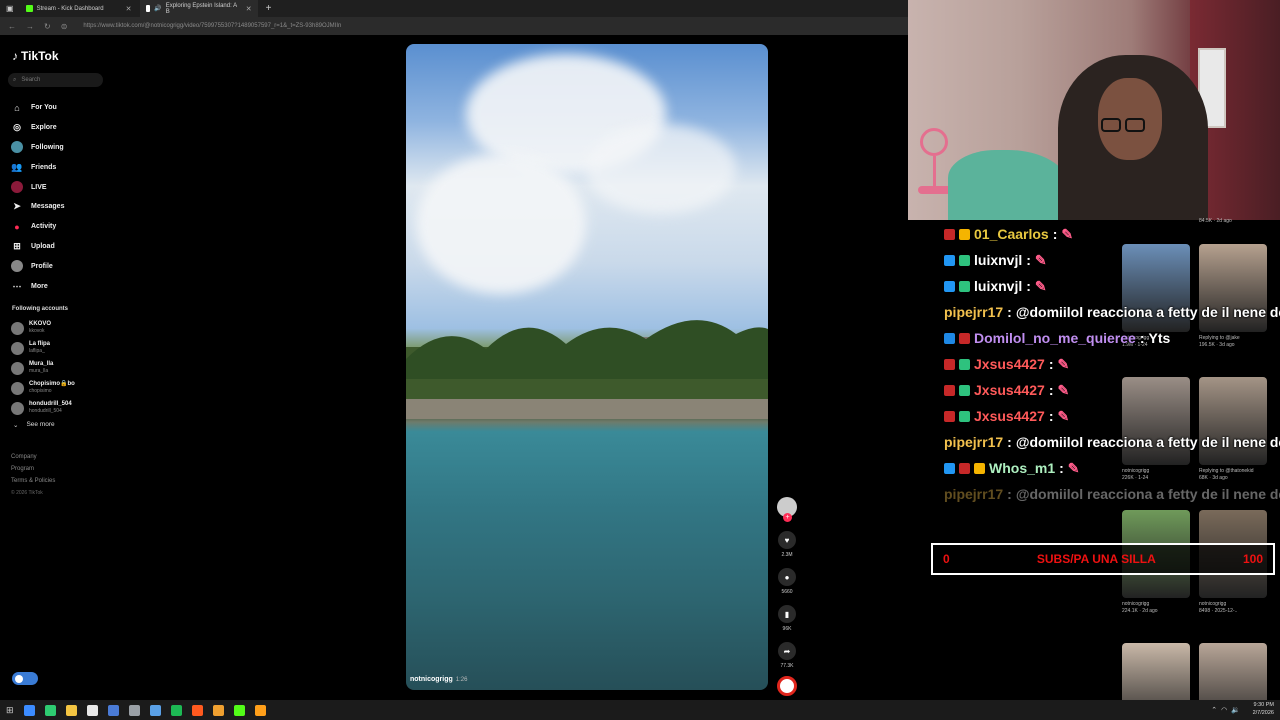  I want to click on footer-link-terms: Terms & Policies, so click(33, 481).